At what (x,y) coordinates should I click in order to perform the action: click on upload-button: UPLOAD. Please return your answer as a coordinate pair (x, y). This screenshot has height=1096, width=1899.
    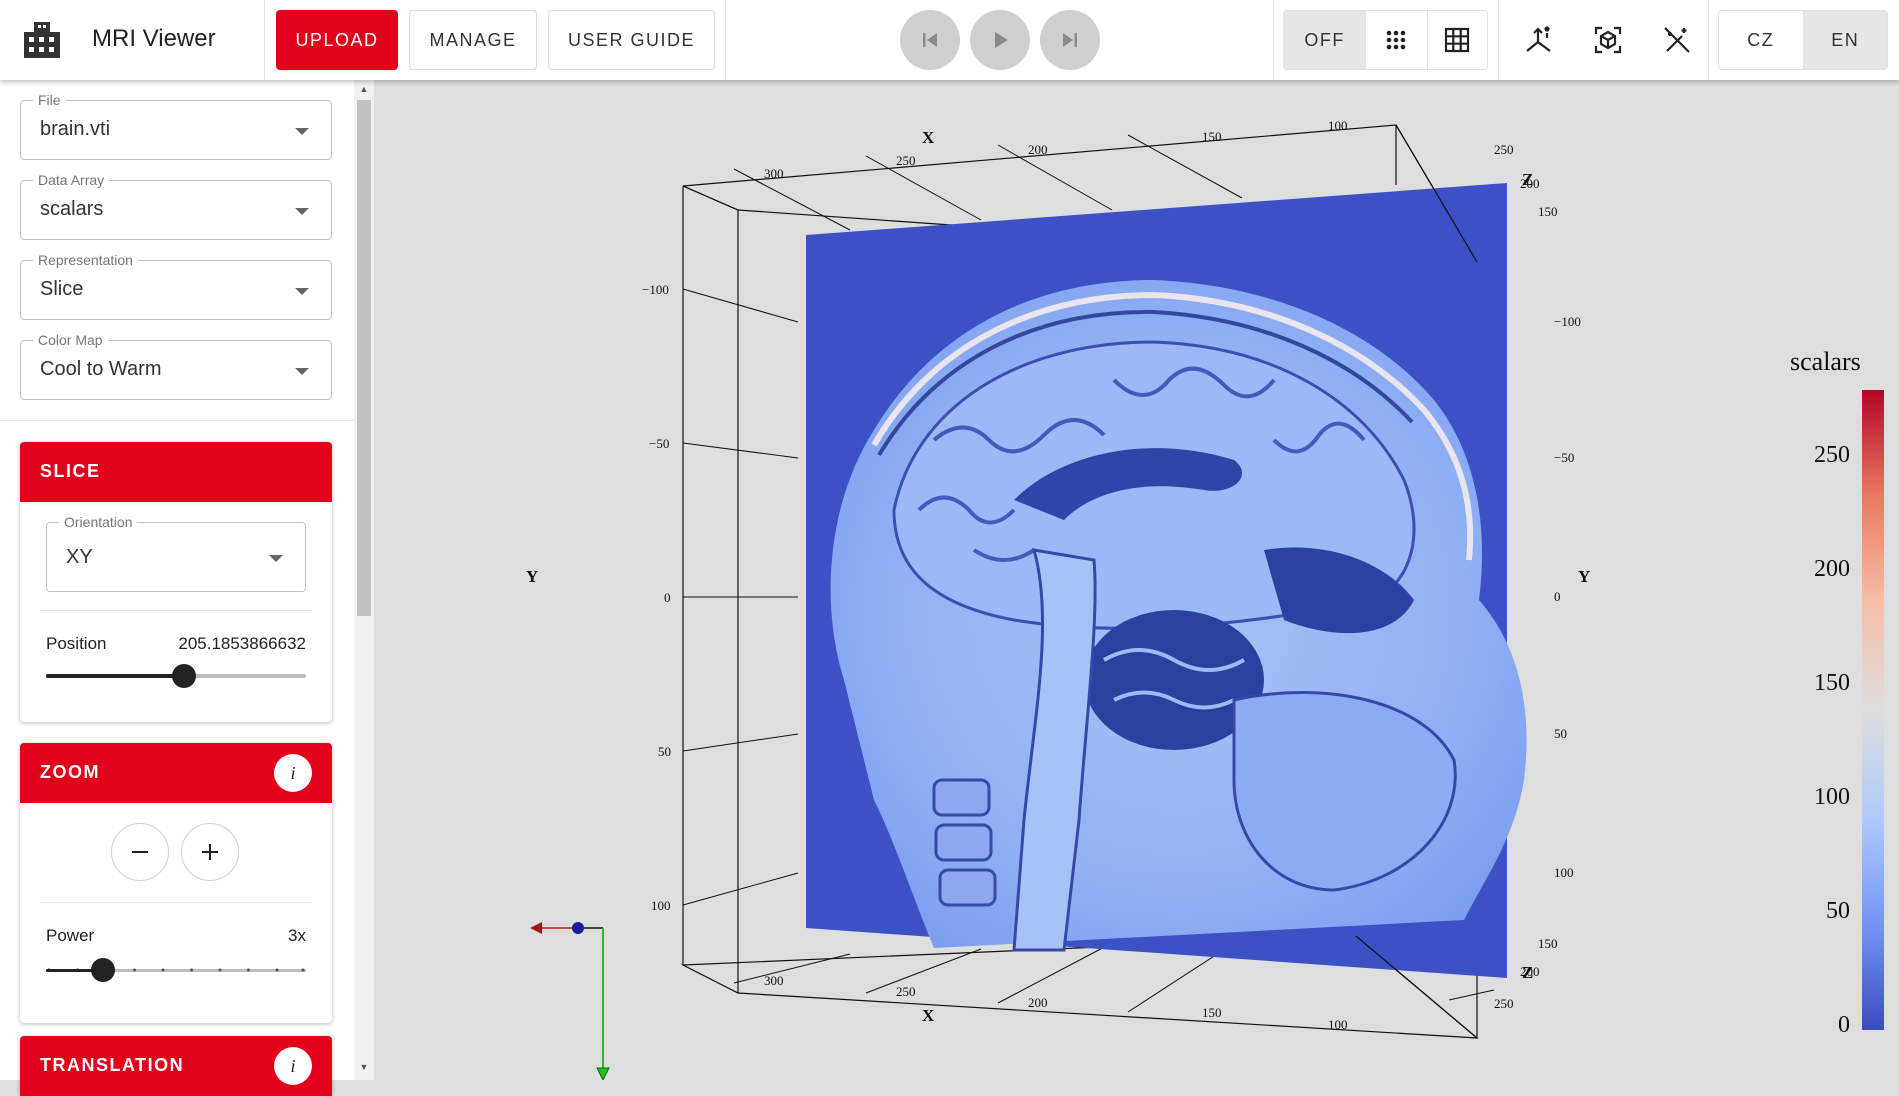
    Looking at the image, I should click on (337, 40).